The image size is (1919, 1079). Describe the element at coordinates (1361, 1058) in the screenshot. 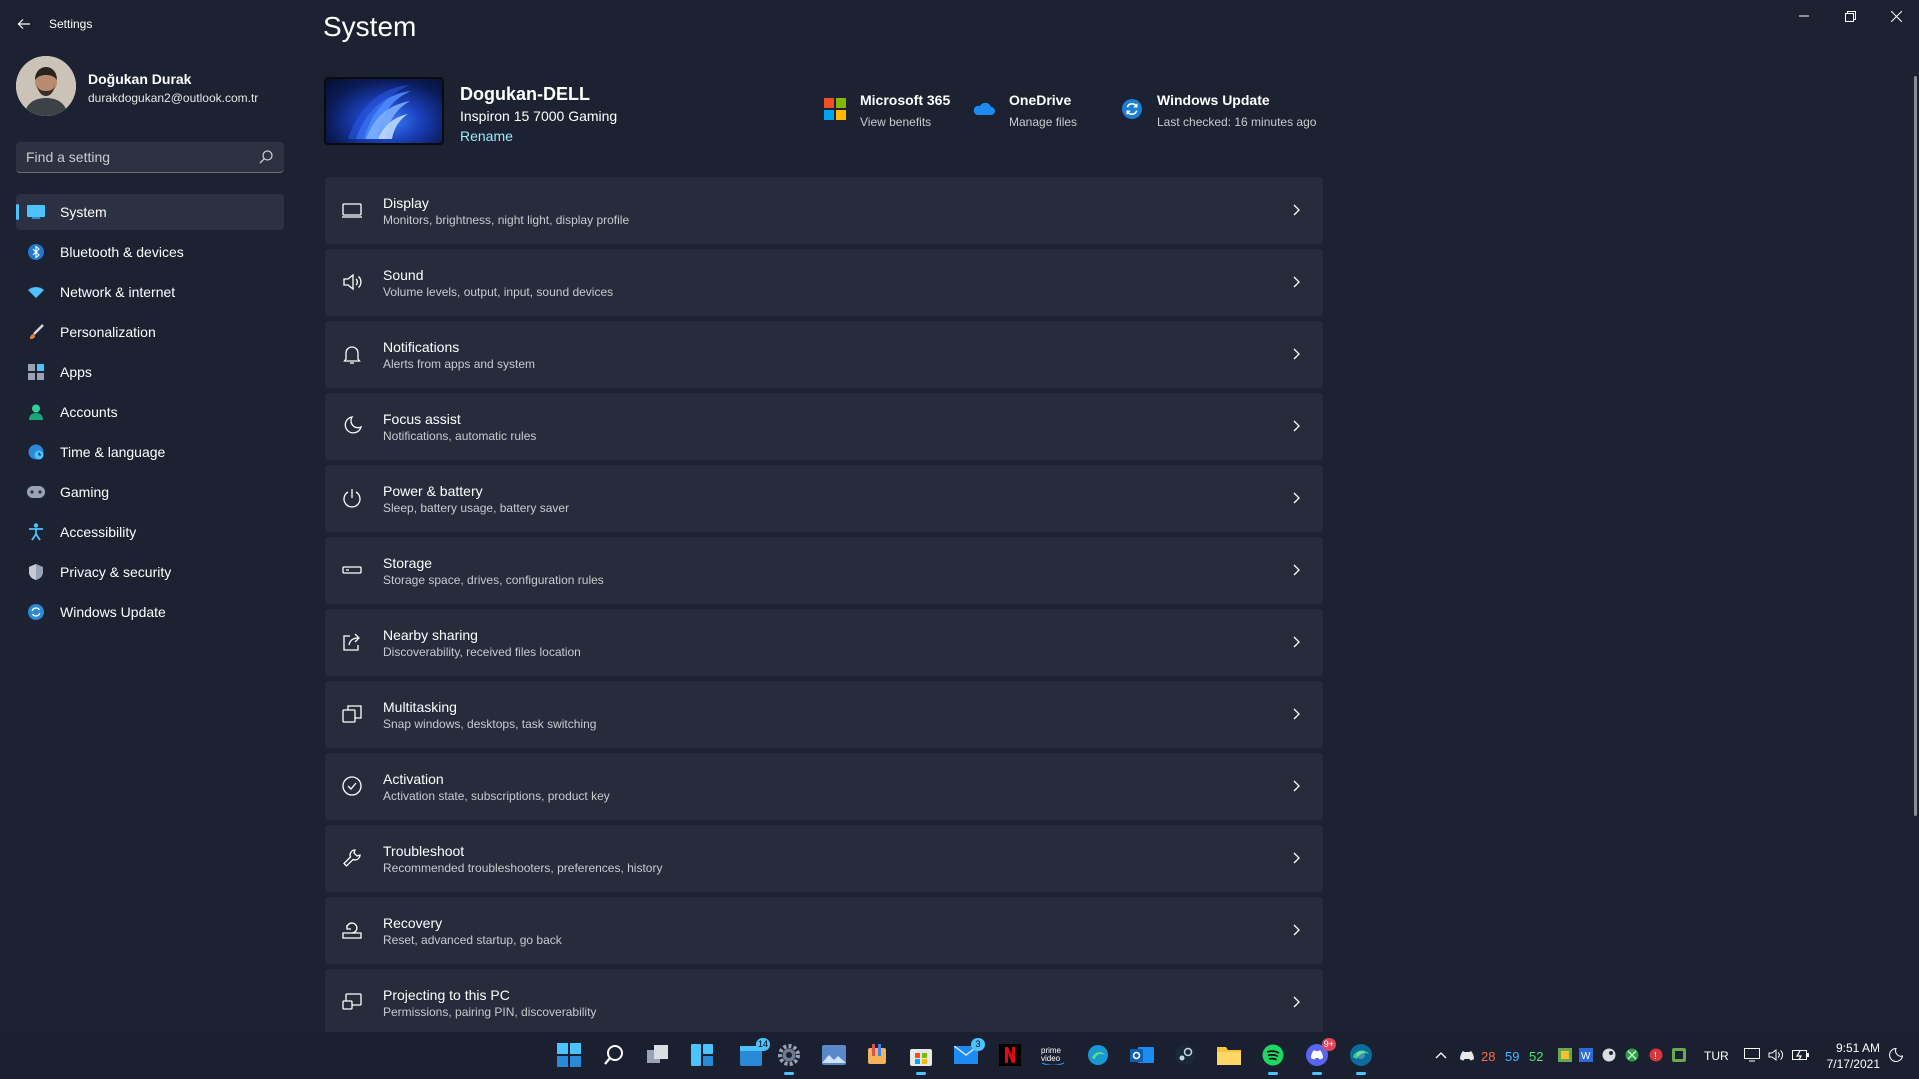

I see `taskbar-app-edge-beta` at that location.